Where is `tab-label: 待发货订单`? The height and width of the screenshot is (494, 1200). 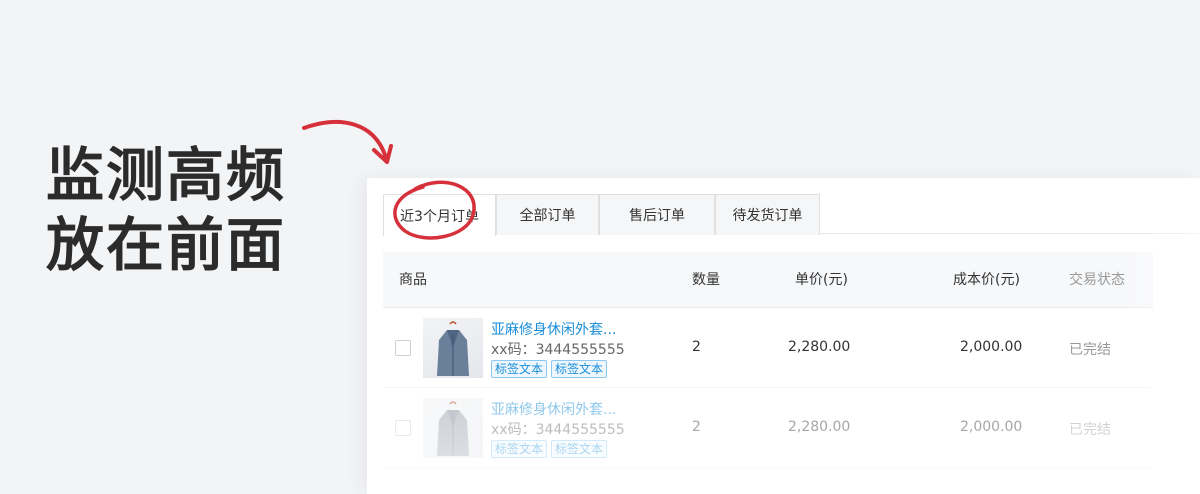
tab-label: 待发货订单 is located at coordinates (767, 216).